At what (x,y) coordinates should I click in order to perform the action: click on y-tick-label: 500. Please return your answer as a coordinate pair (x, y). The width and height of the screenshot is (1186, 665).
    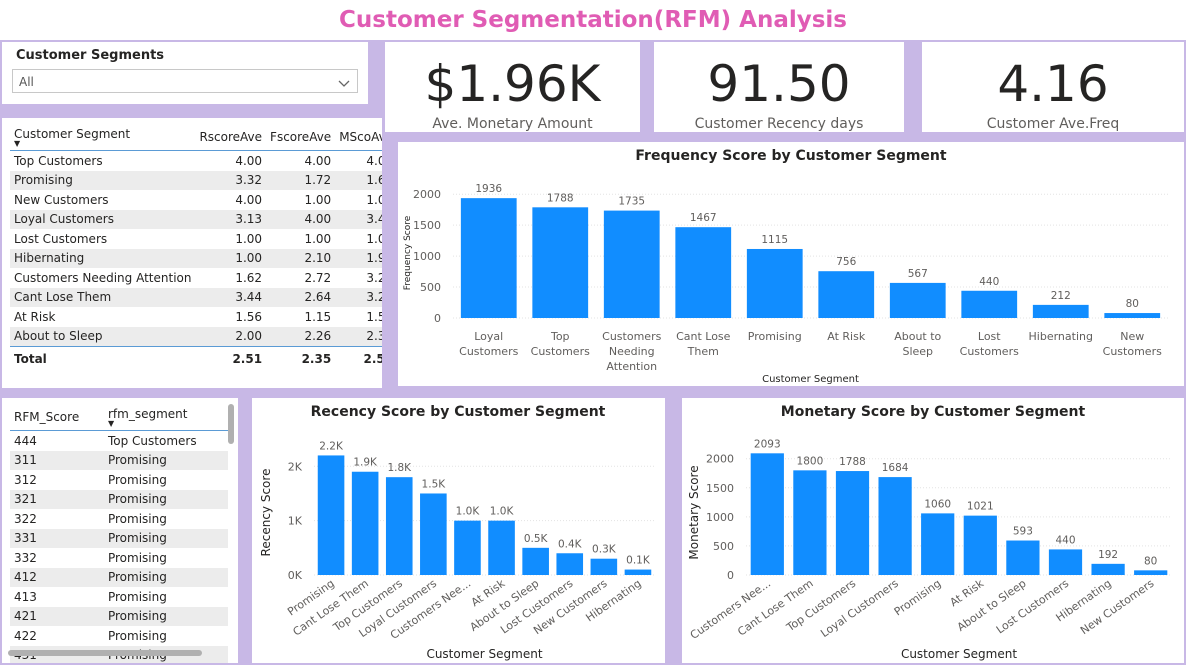
    Looking at the image, I should click on (723, 546).